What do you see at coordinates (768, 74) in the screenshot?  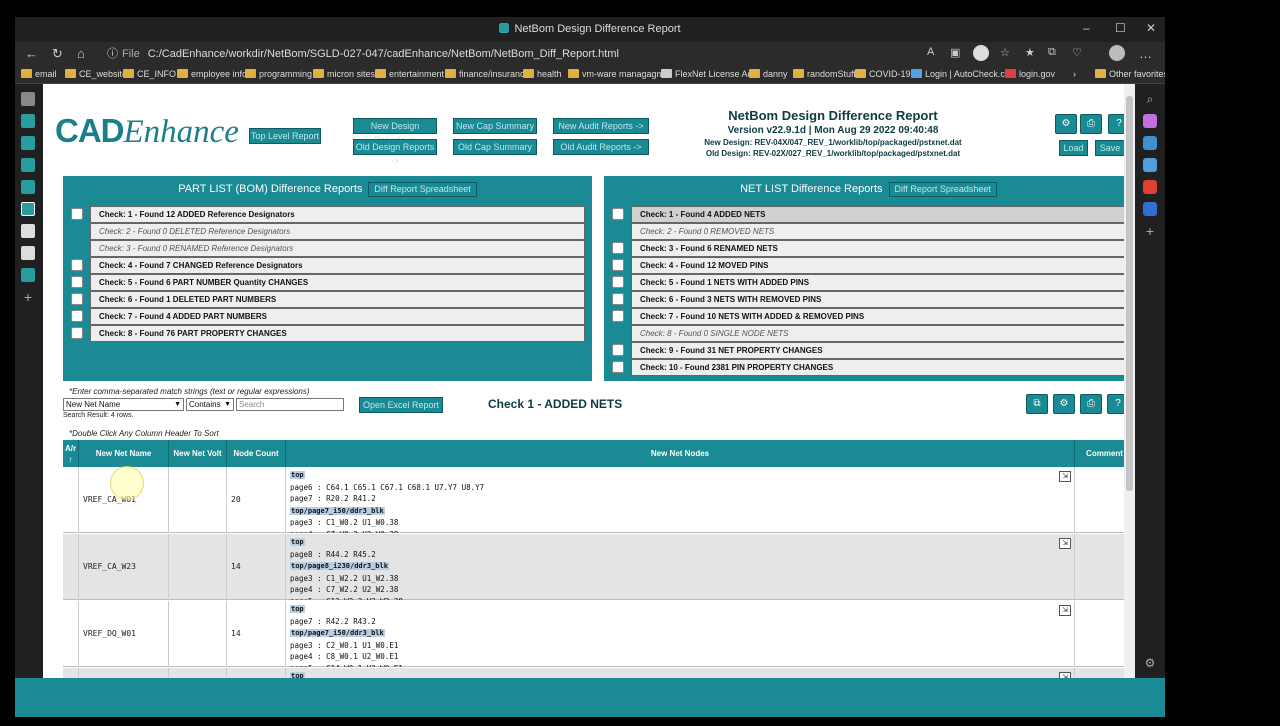 I see `fav-danny: danny` at bounding box center [768, 74].